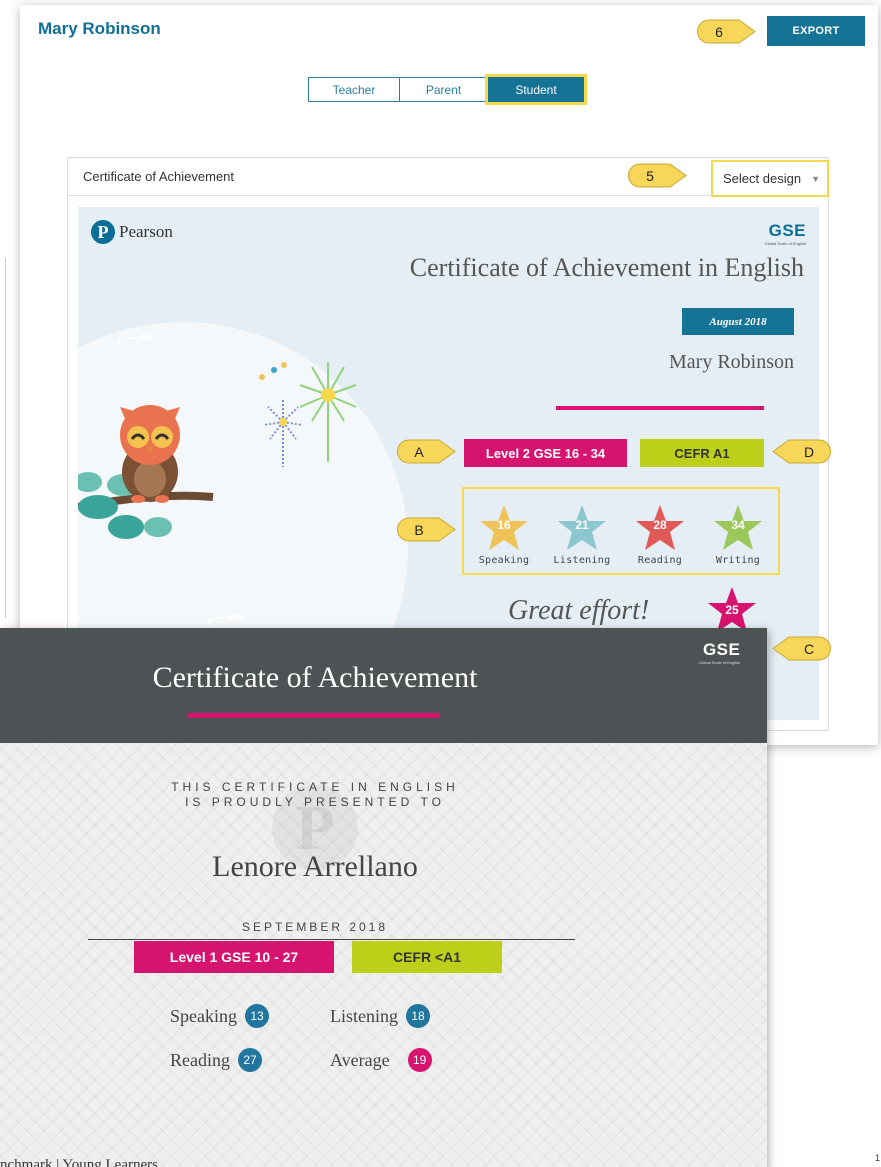  Describe the element at coordinates (234, 957) in the screenshot. I see `level-badge: Level 1 GSE 10 - 27` at that location.